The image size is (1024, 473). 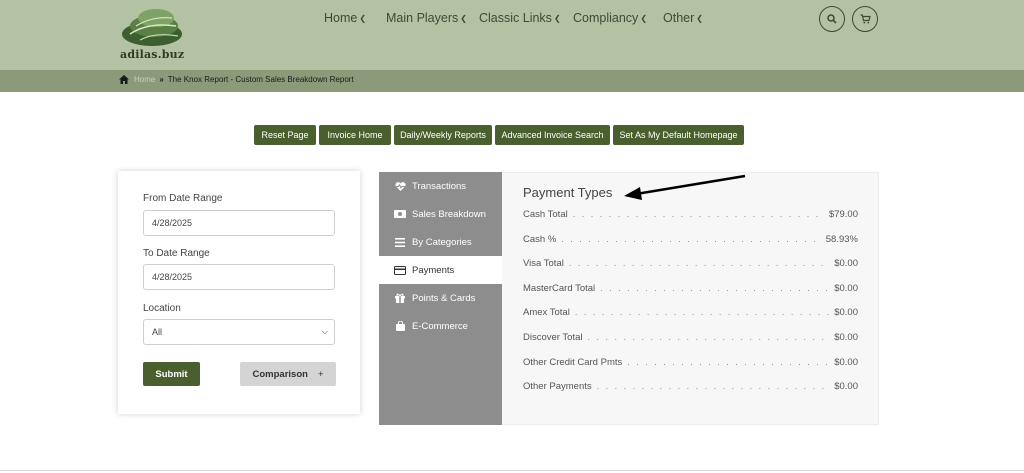 I want to click on nav-main-players: Main Players ❮, so click(x=426, y=18).